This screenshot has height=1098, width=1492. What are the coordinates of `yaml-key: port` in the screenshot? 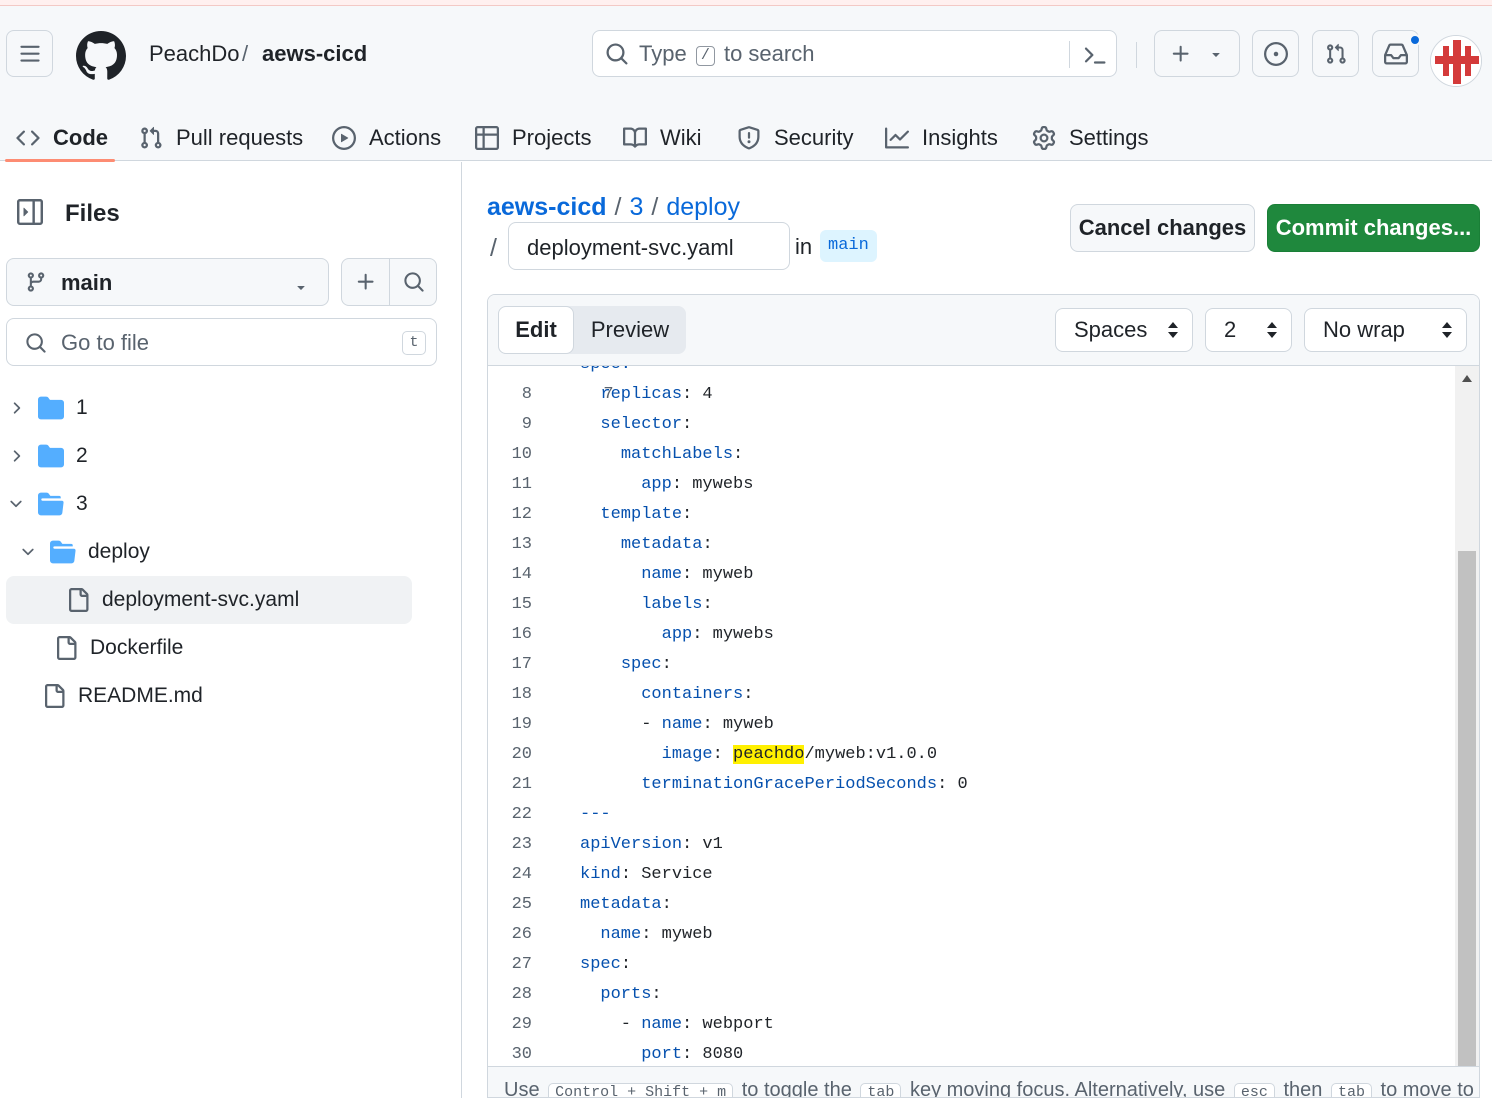 It's located at (662, 1054).